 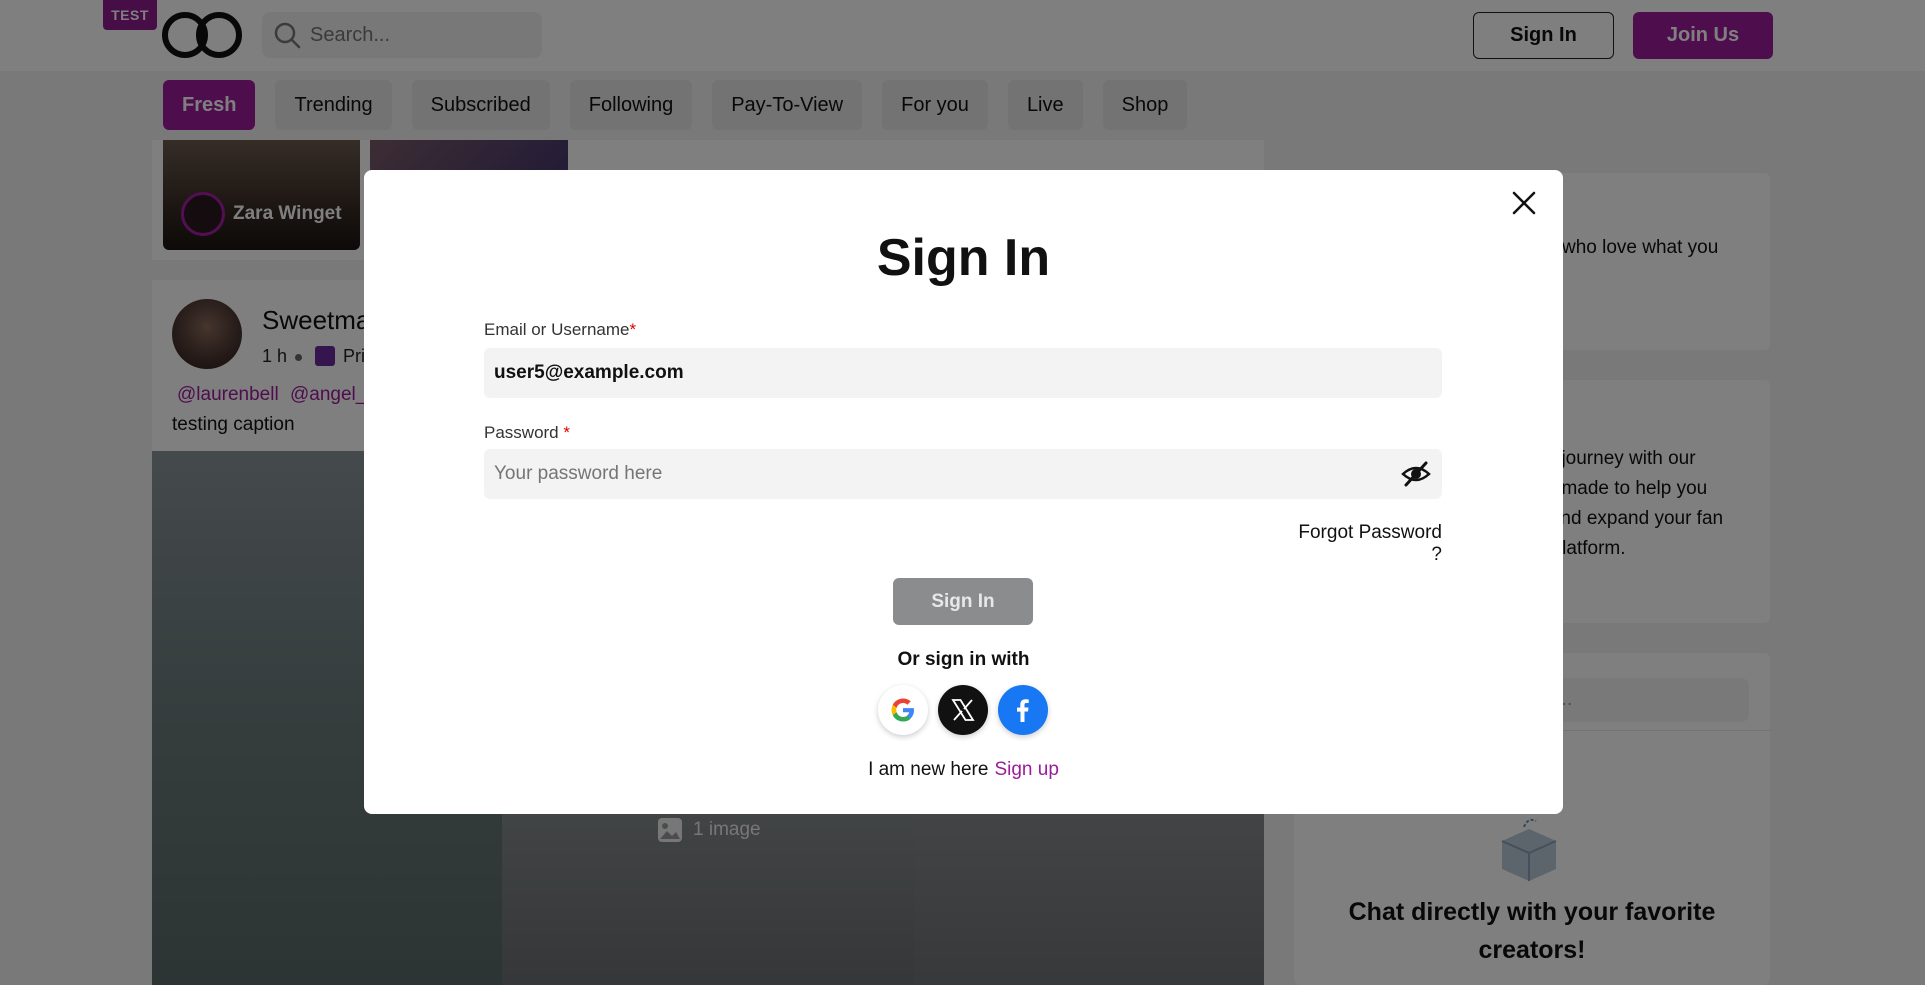 I want to click on modal-title: Sign In, so click(x=963, y=258).